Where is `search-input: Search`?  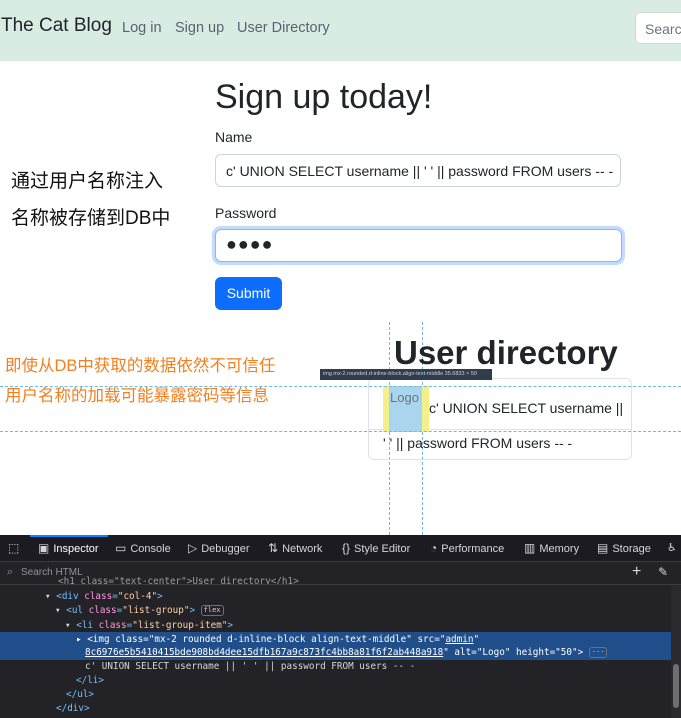
search-input: Search is located at coordinates (658, 28).